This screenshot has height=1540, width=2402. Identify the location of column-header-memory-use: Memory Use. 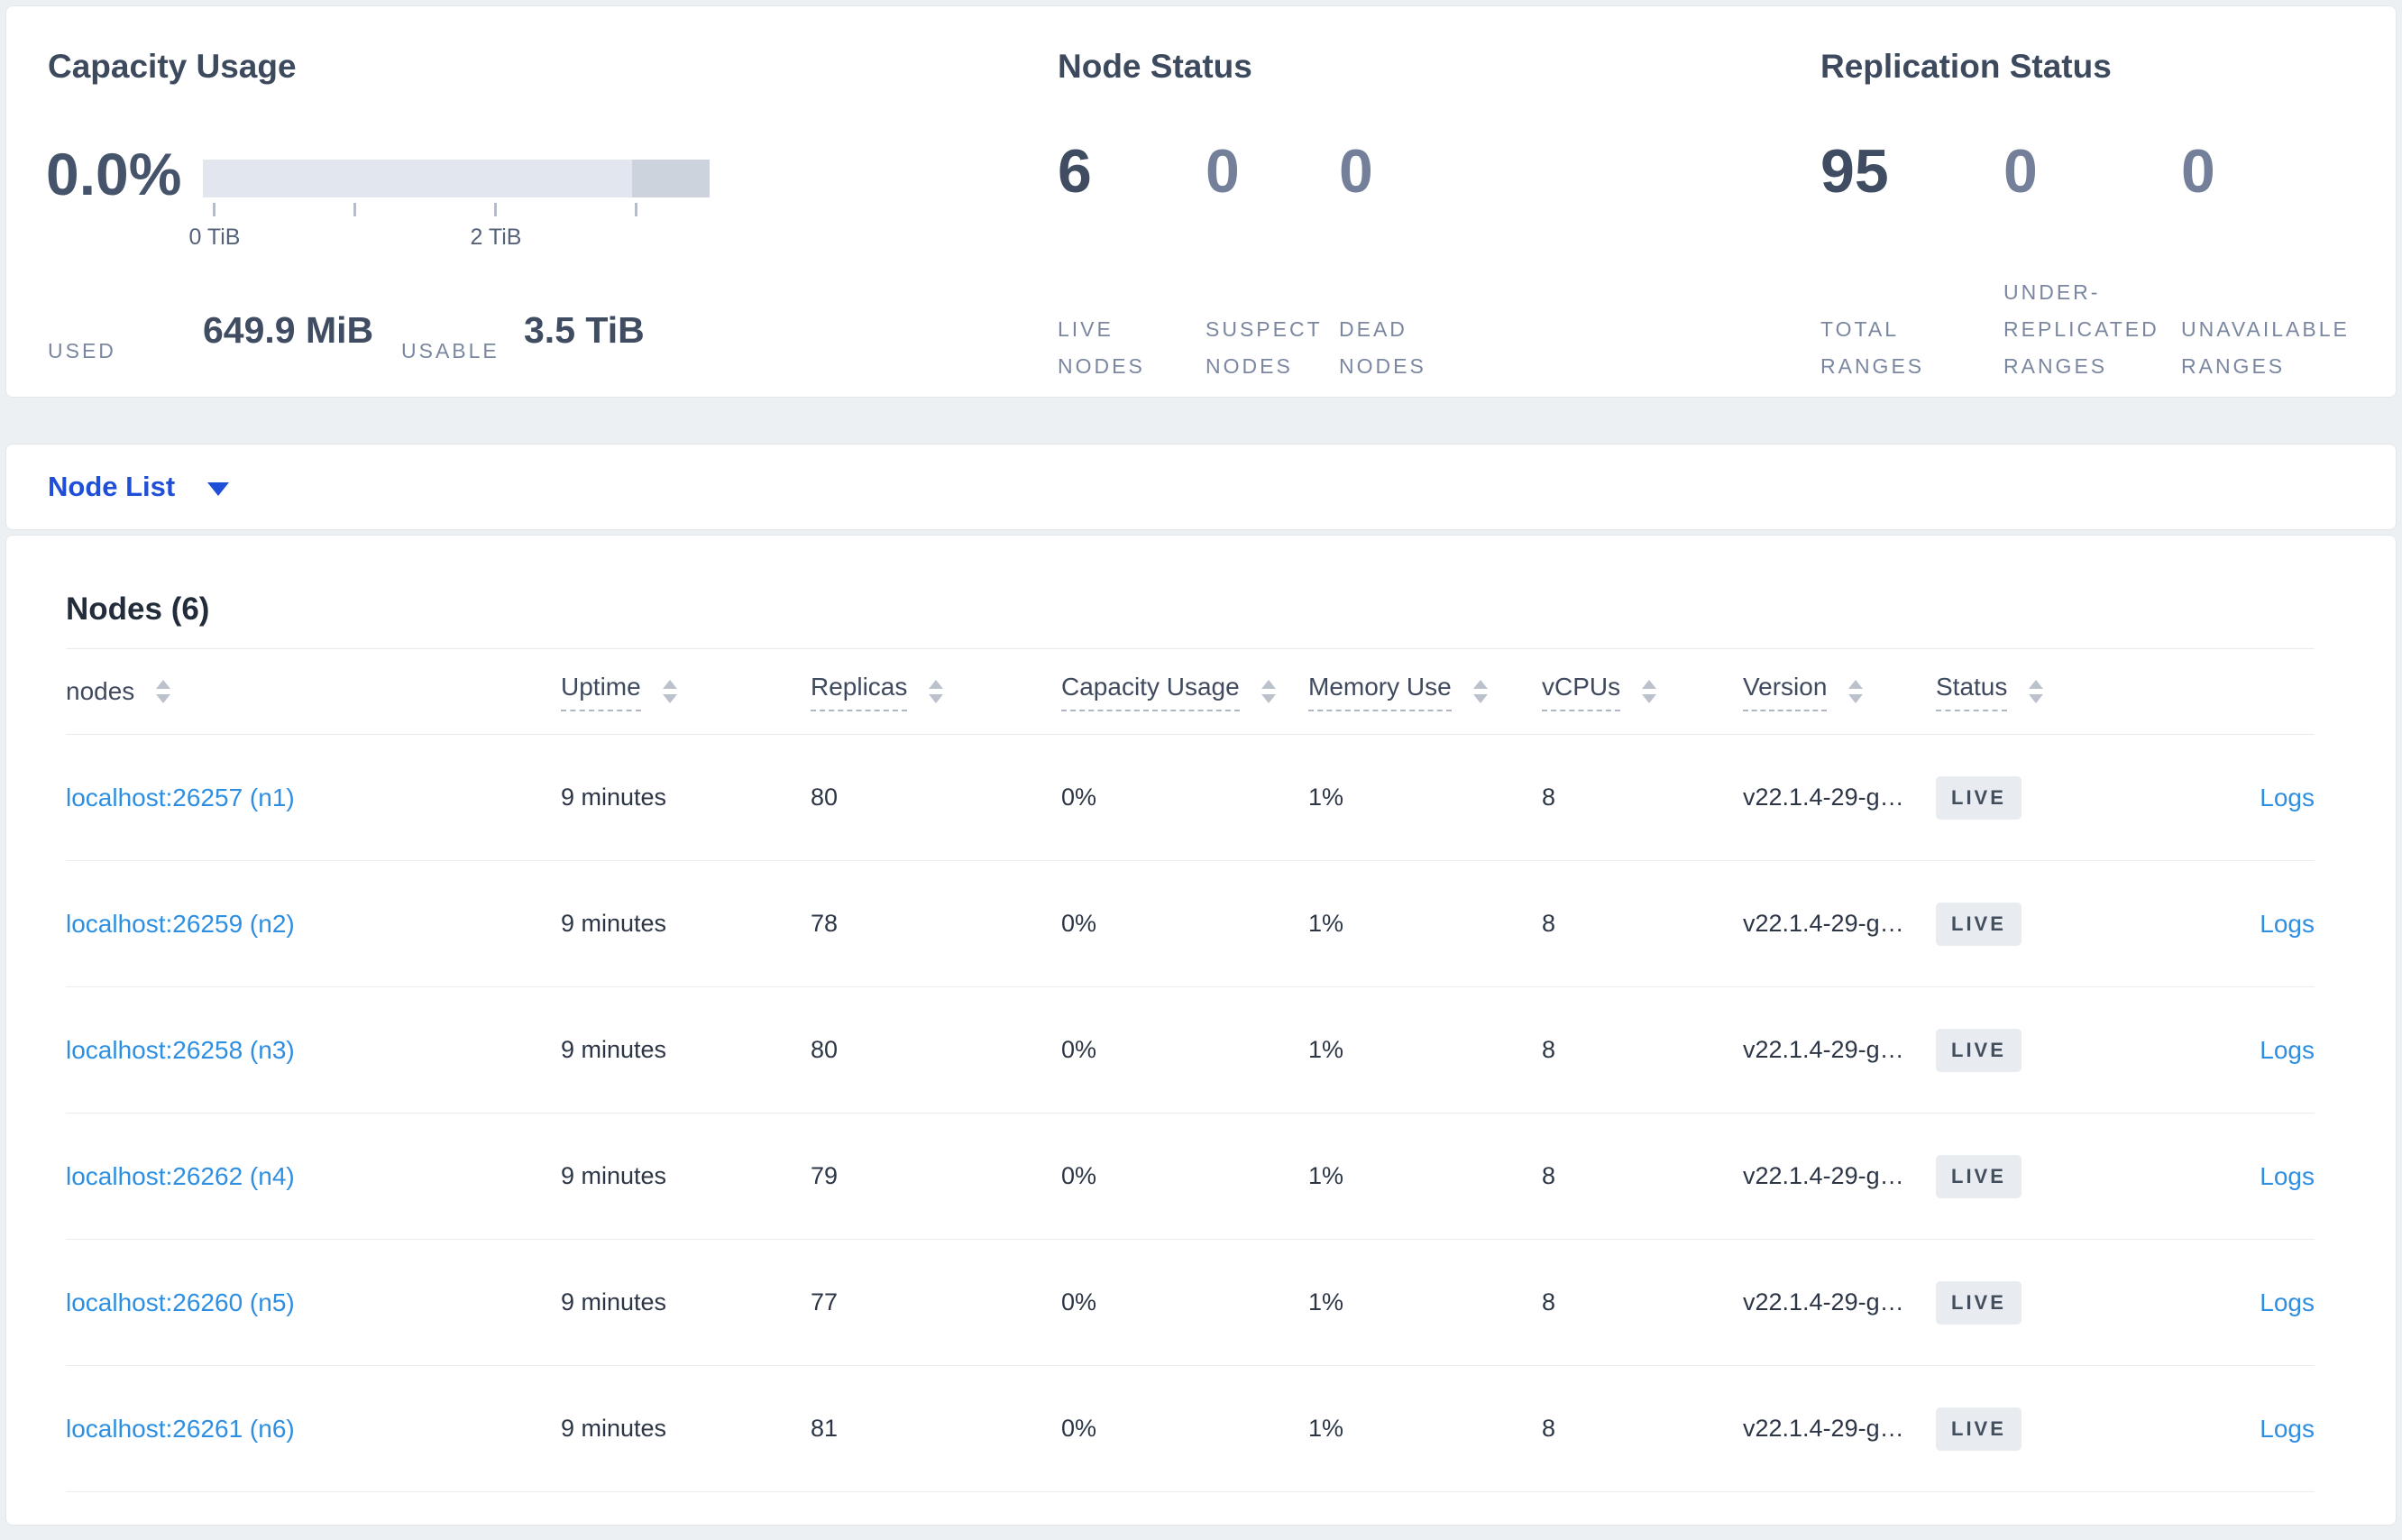
(1425, 692).